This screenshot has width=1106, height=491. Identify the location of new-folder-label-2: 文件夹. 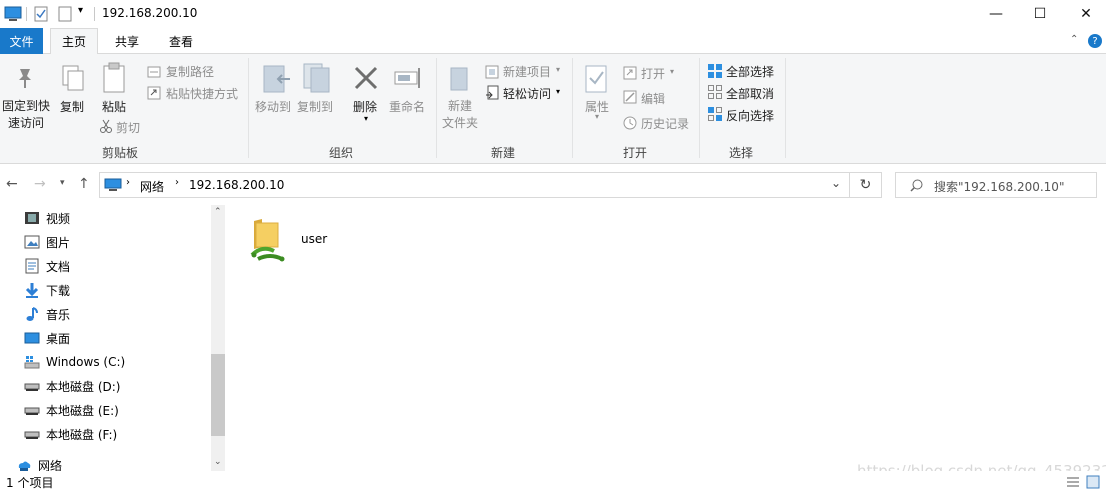
(460, 123).